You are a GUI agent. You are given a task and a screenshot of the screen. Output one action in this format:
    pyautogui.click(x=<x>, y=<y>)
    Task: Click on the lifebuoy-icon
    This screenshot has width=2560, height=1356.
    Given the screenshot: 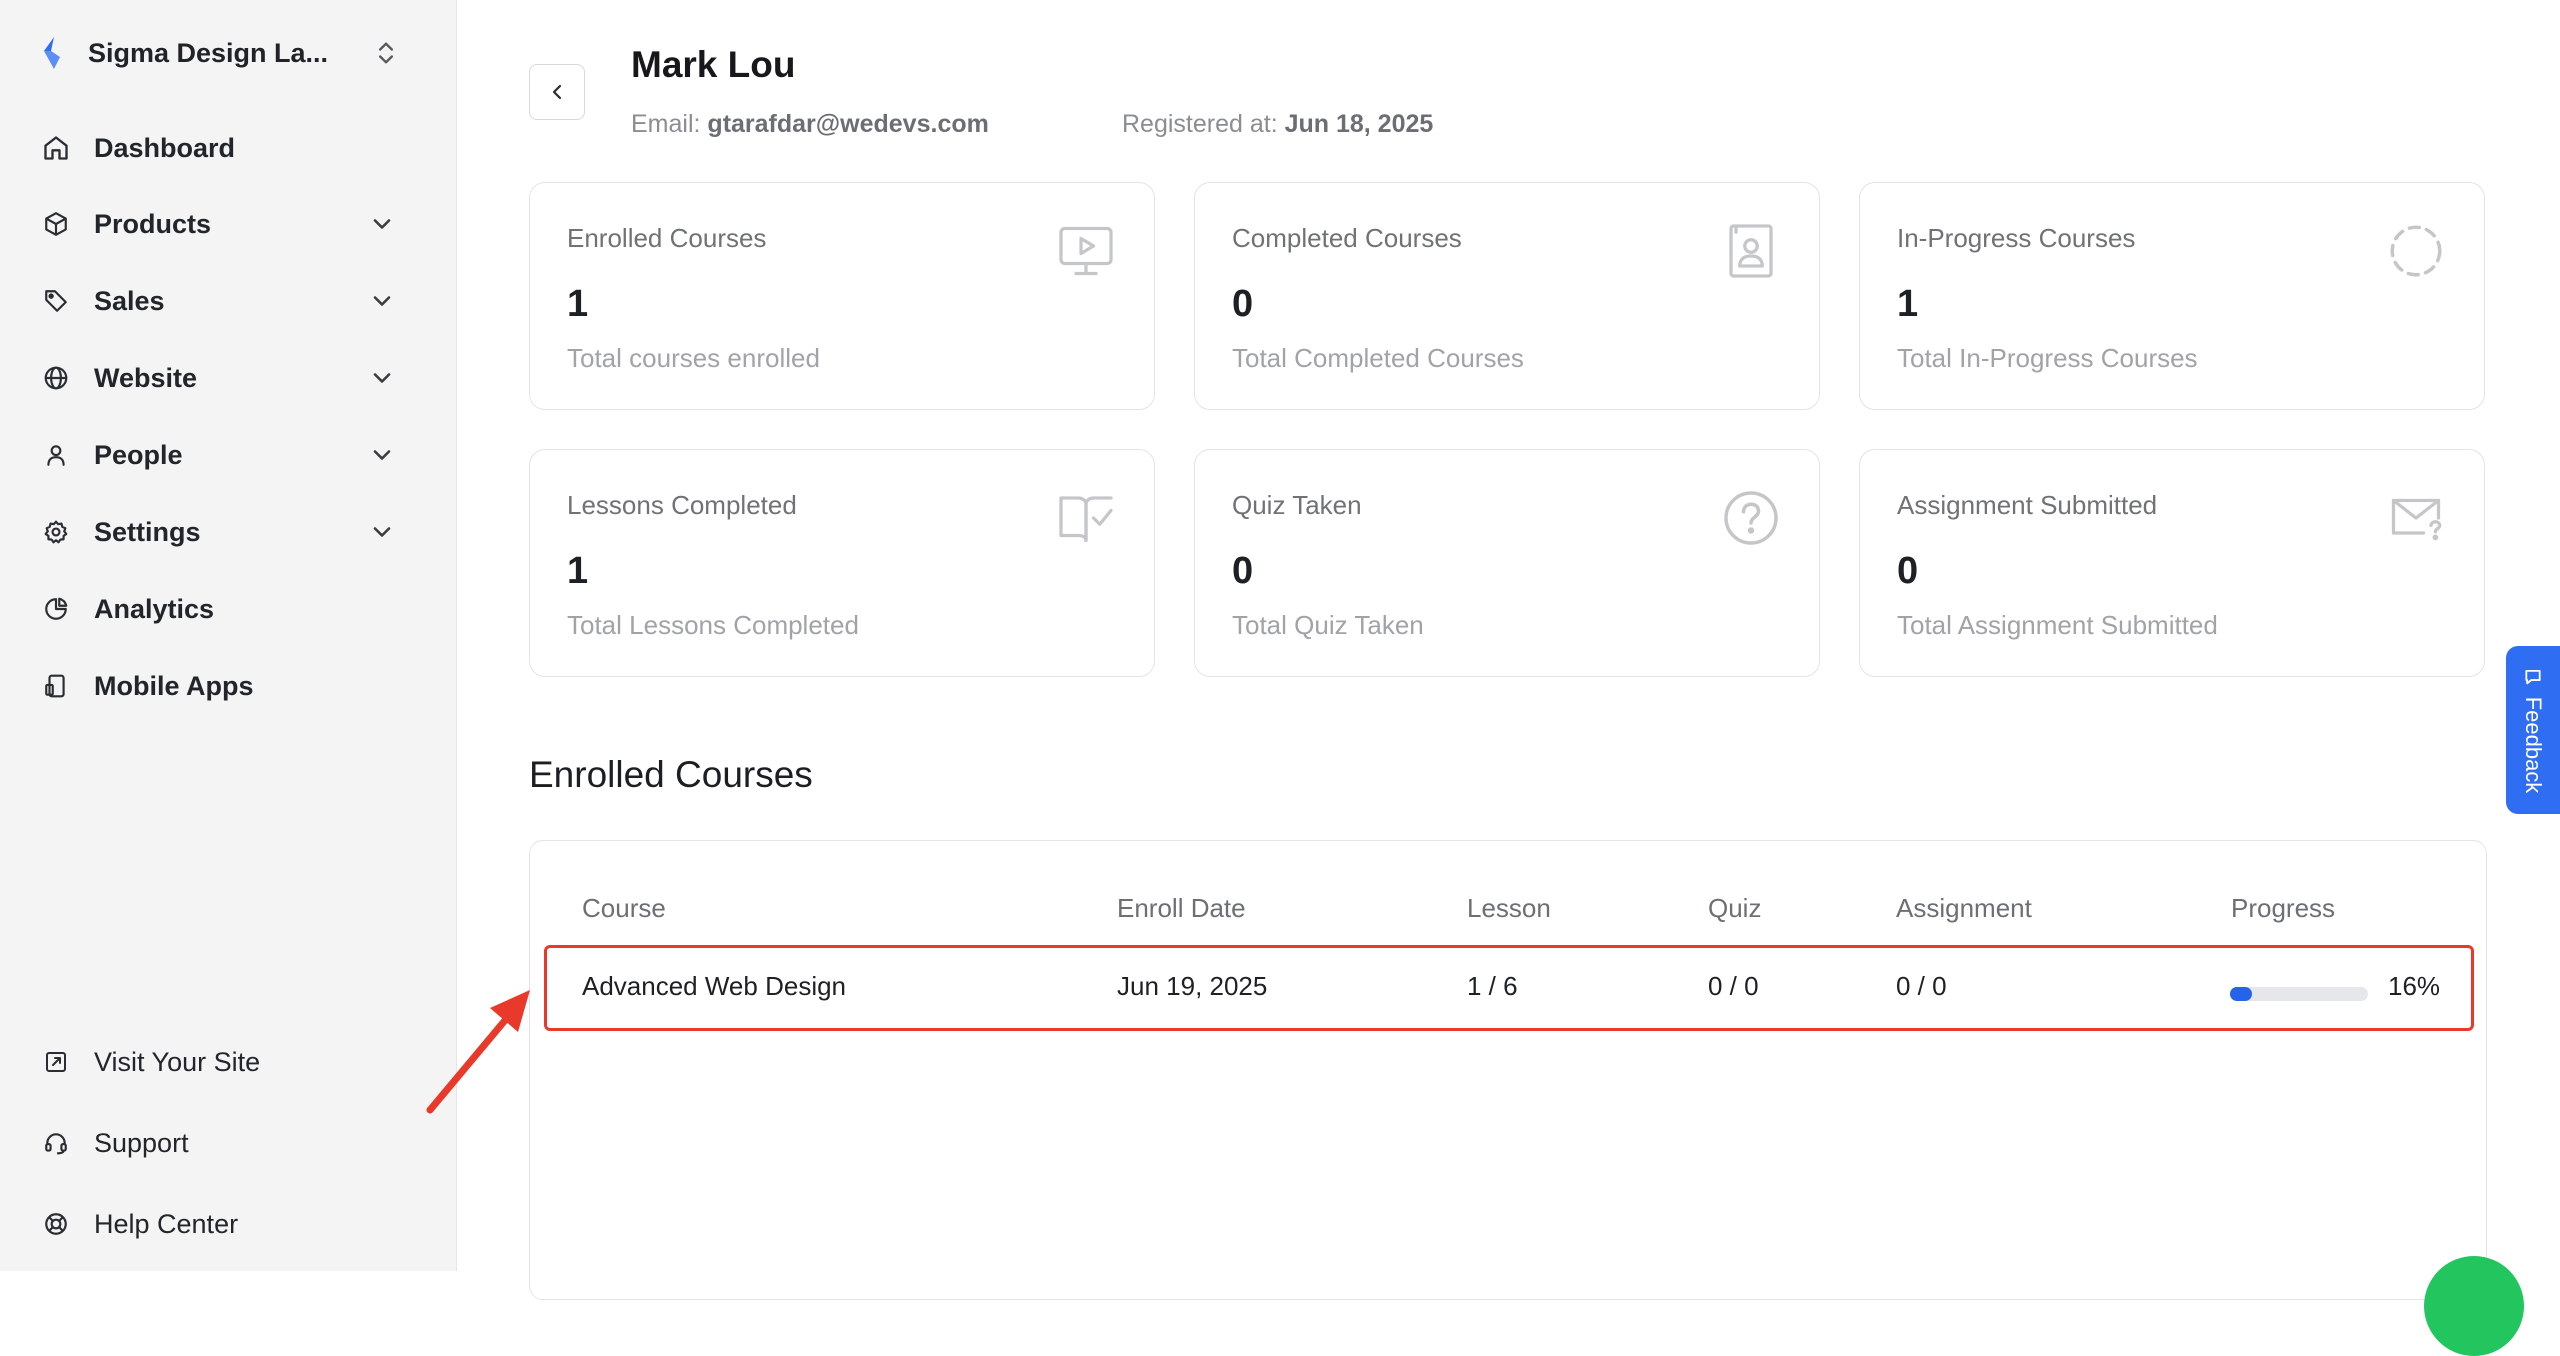 What is the action you would take?
    pyautogui.click(x=56, y=1224)
    